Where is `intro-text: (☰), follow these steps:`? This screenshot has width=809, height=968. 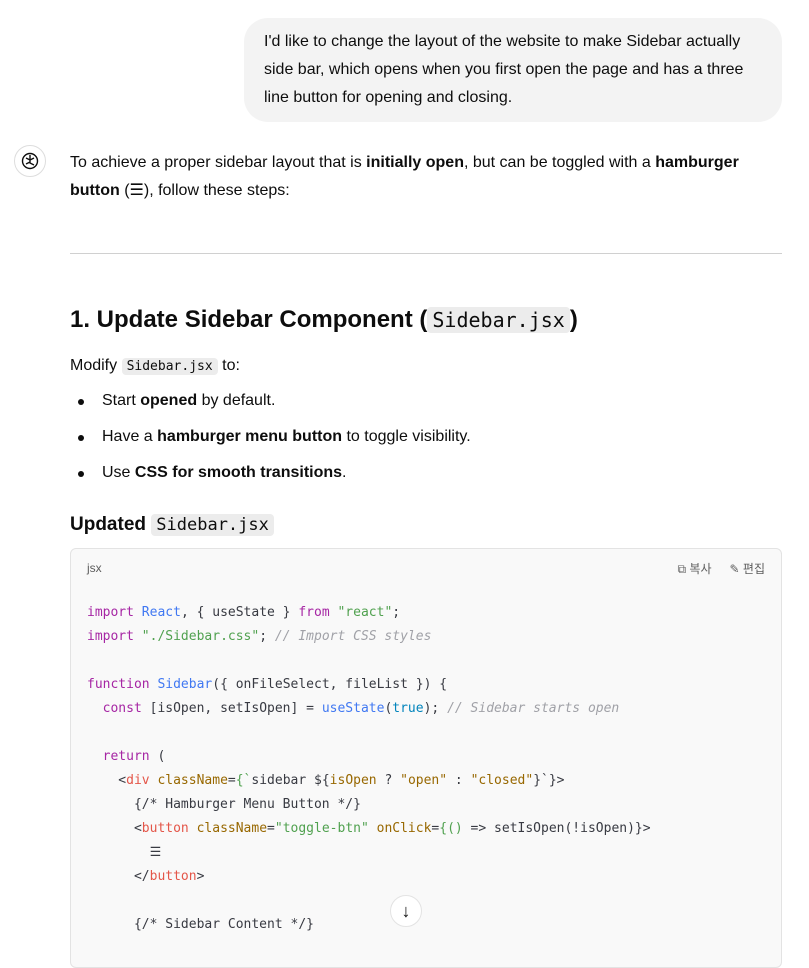
intro-text: (☰), follow these steps: is located at coordinates (204, 190).